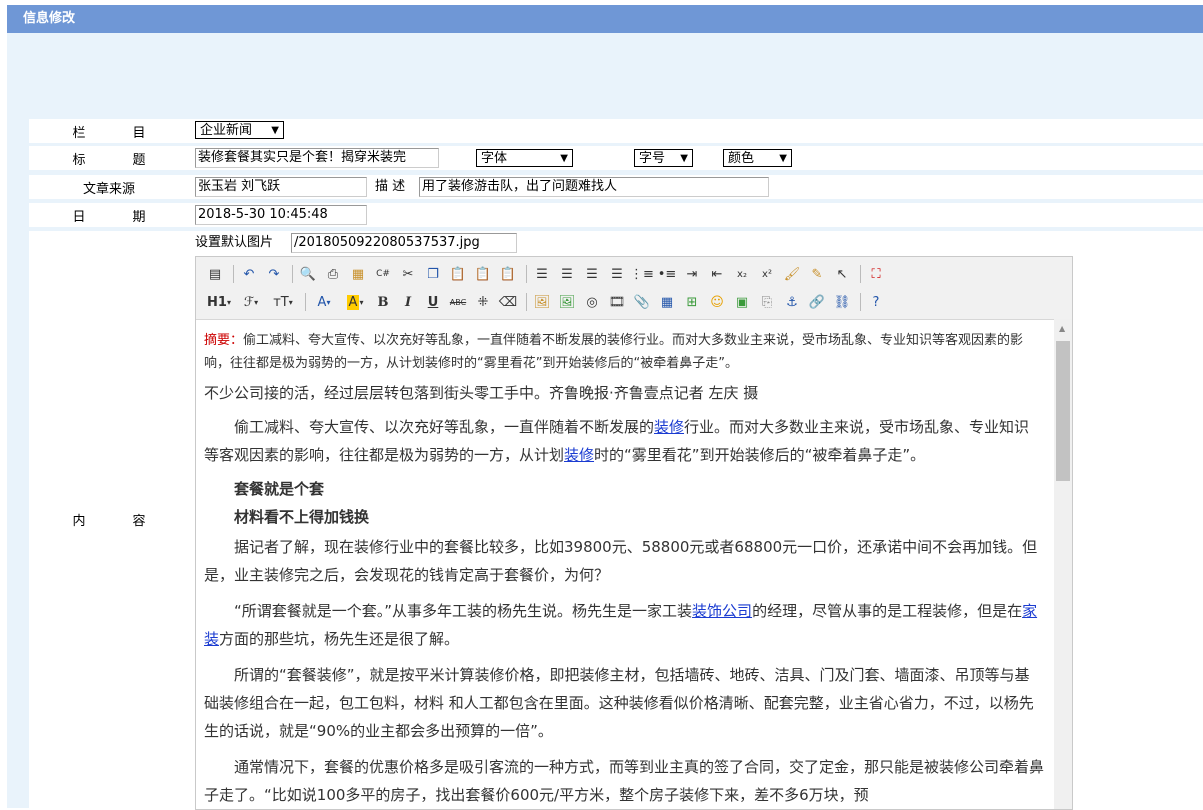 The image size is (1203, 810). I want to click on byline-paragraph: 不少公司接的活，经过层层转包落到街头零工手中。齐鲁晚报·齐鲁壹点记者 左庆 摄, so click(481, 393).